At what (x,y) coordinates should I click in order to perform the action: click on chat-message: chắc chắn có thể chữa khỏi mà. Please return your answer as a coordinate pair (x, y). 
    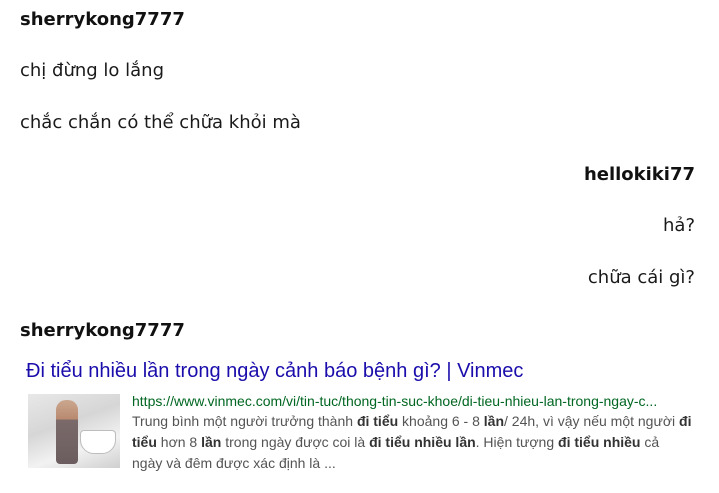
    Looking at the image, I should click on (160, 122).